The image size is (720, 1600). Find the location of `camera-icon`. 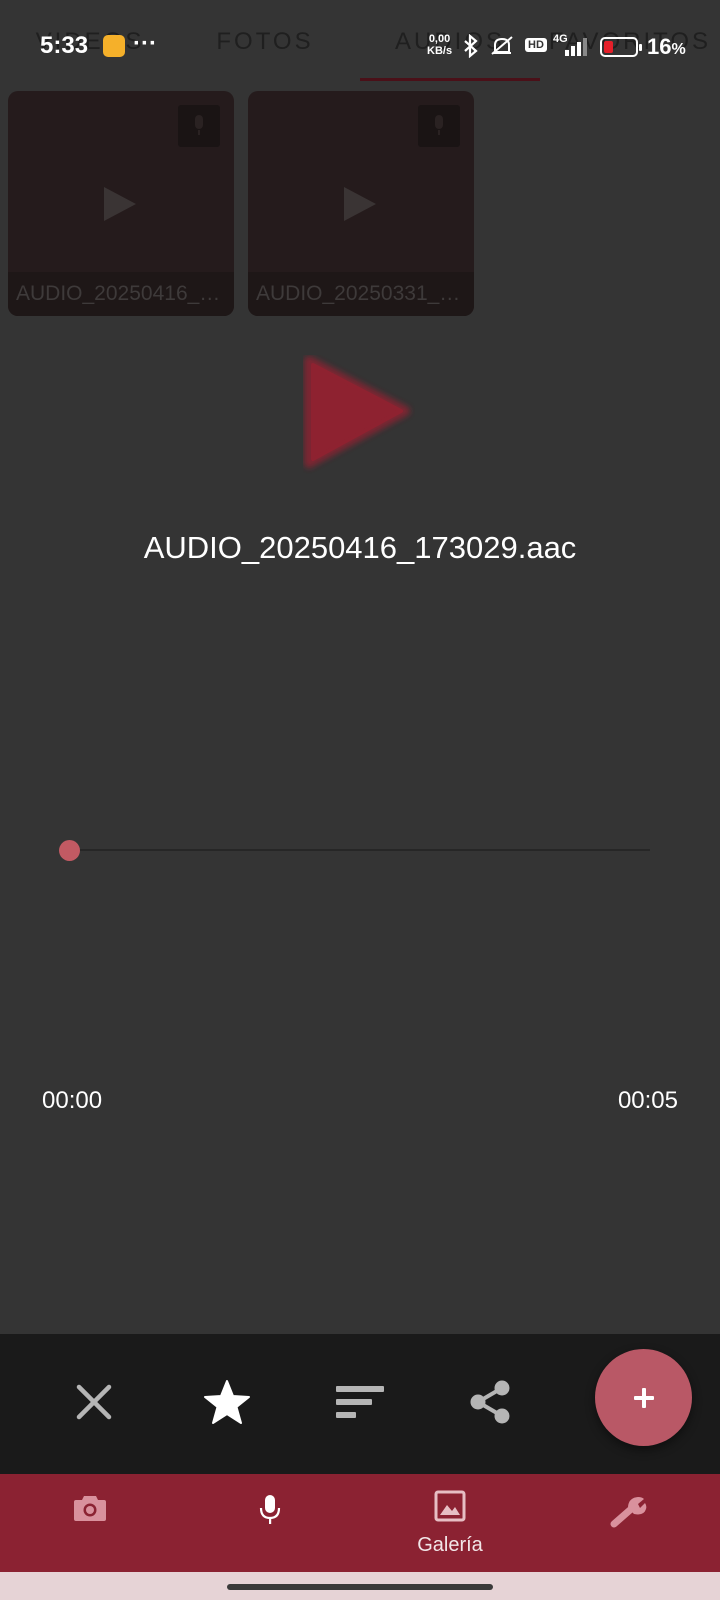

camera-icon is located at coordinates (90, 1508).